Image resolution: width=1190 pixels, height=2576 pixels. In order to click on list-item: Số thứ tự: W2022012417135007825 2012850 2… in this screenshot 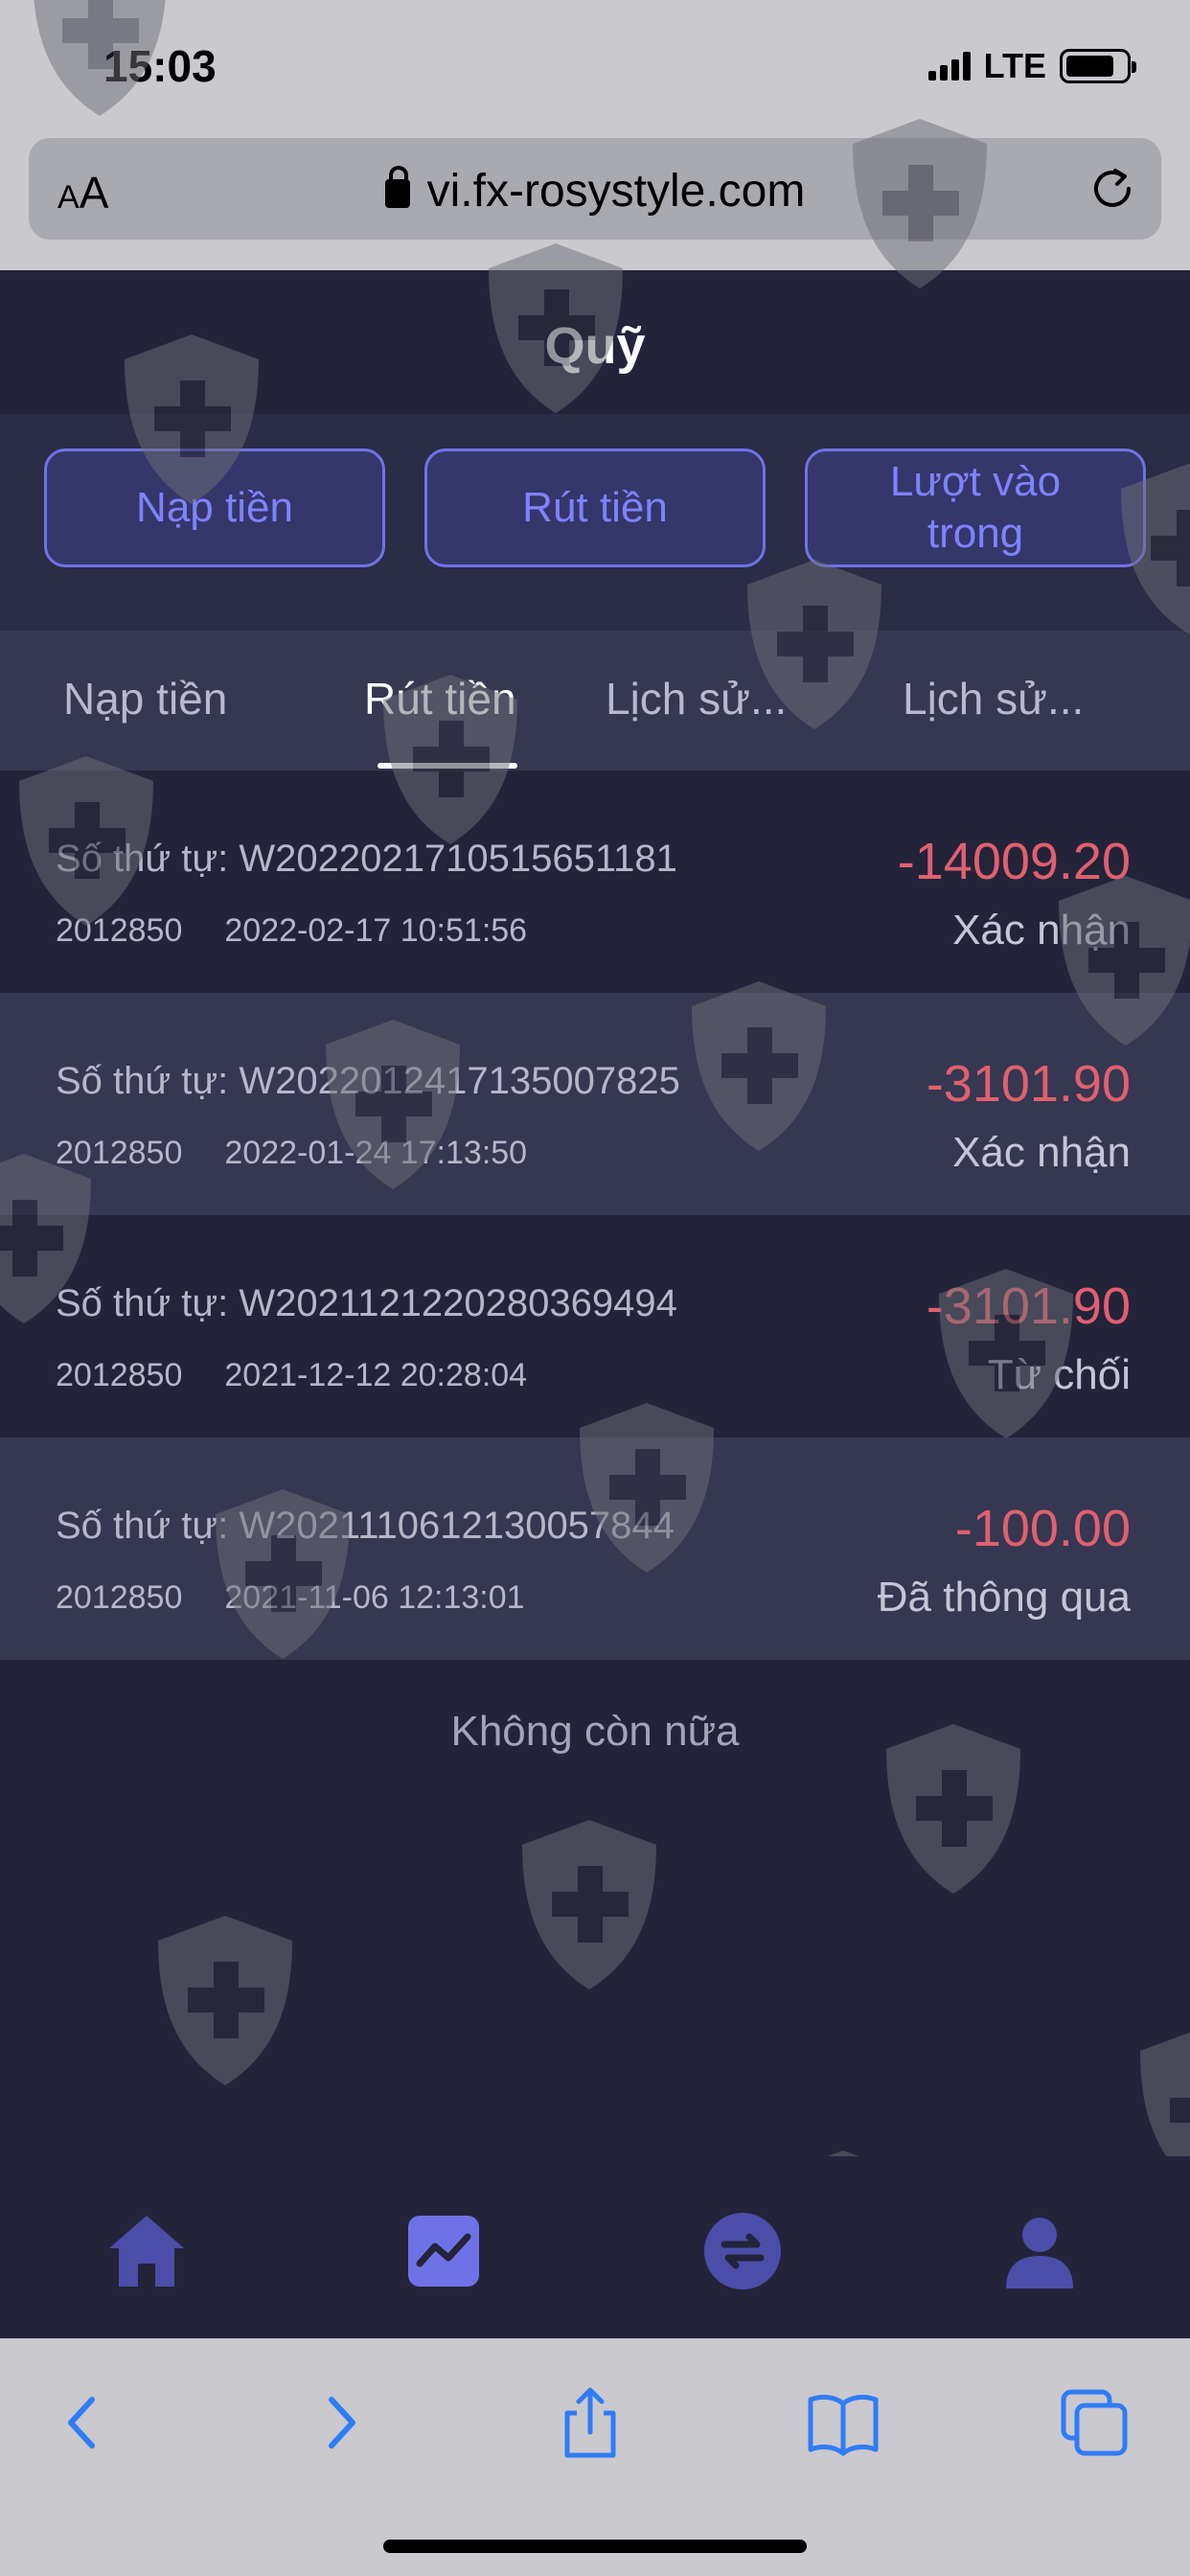, I will do `click(595, 1104)`.